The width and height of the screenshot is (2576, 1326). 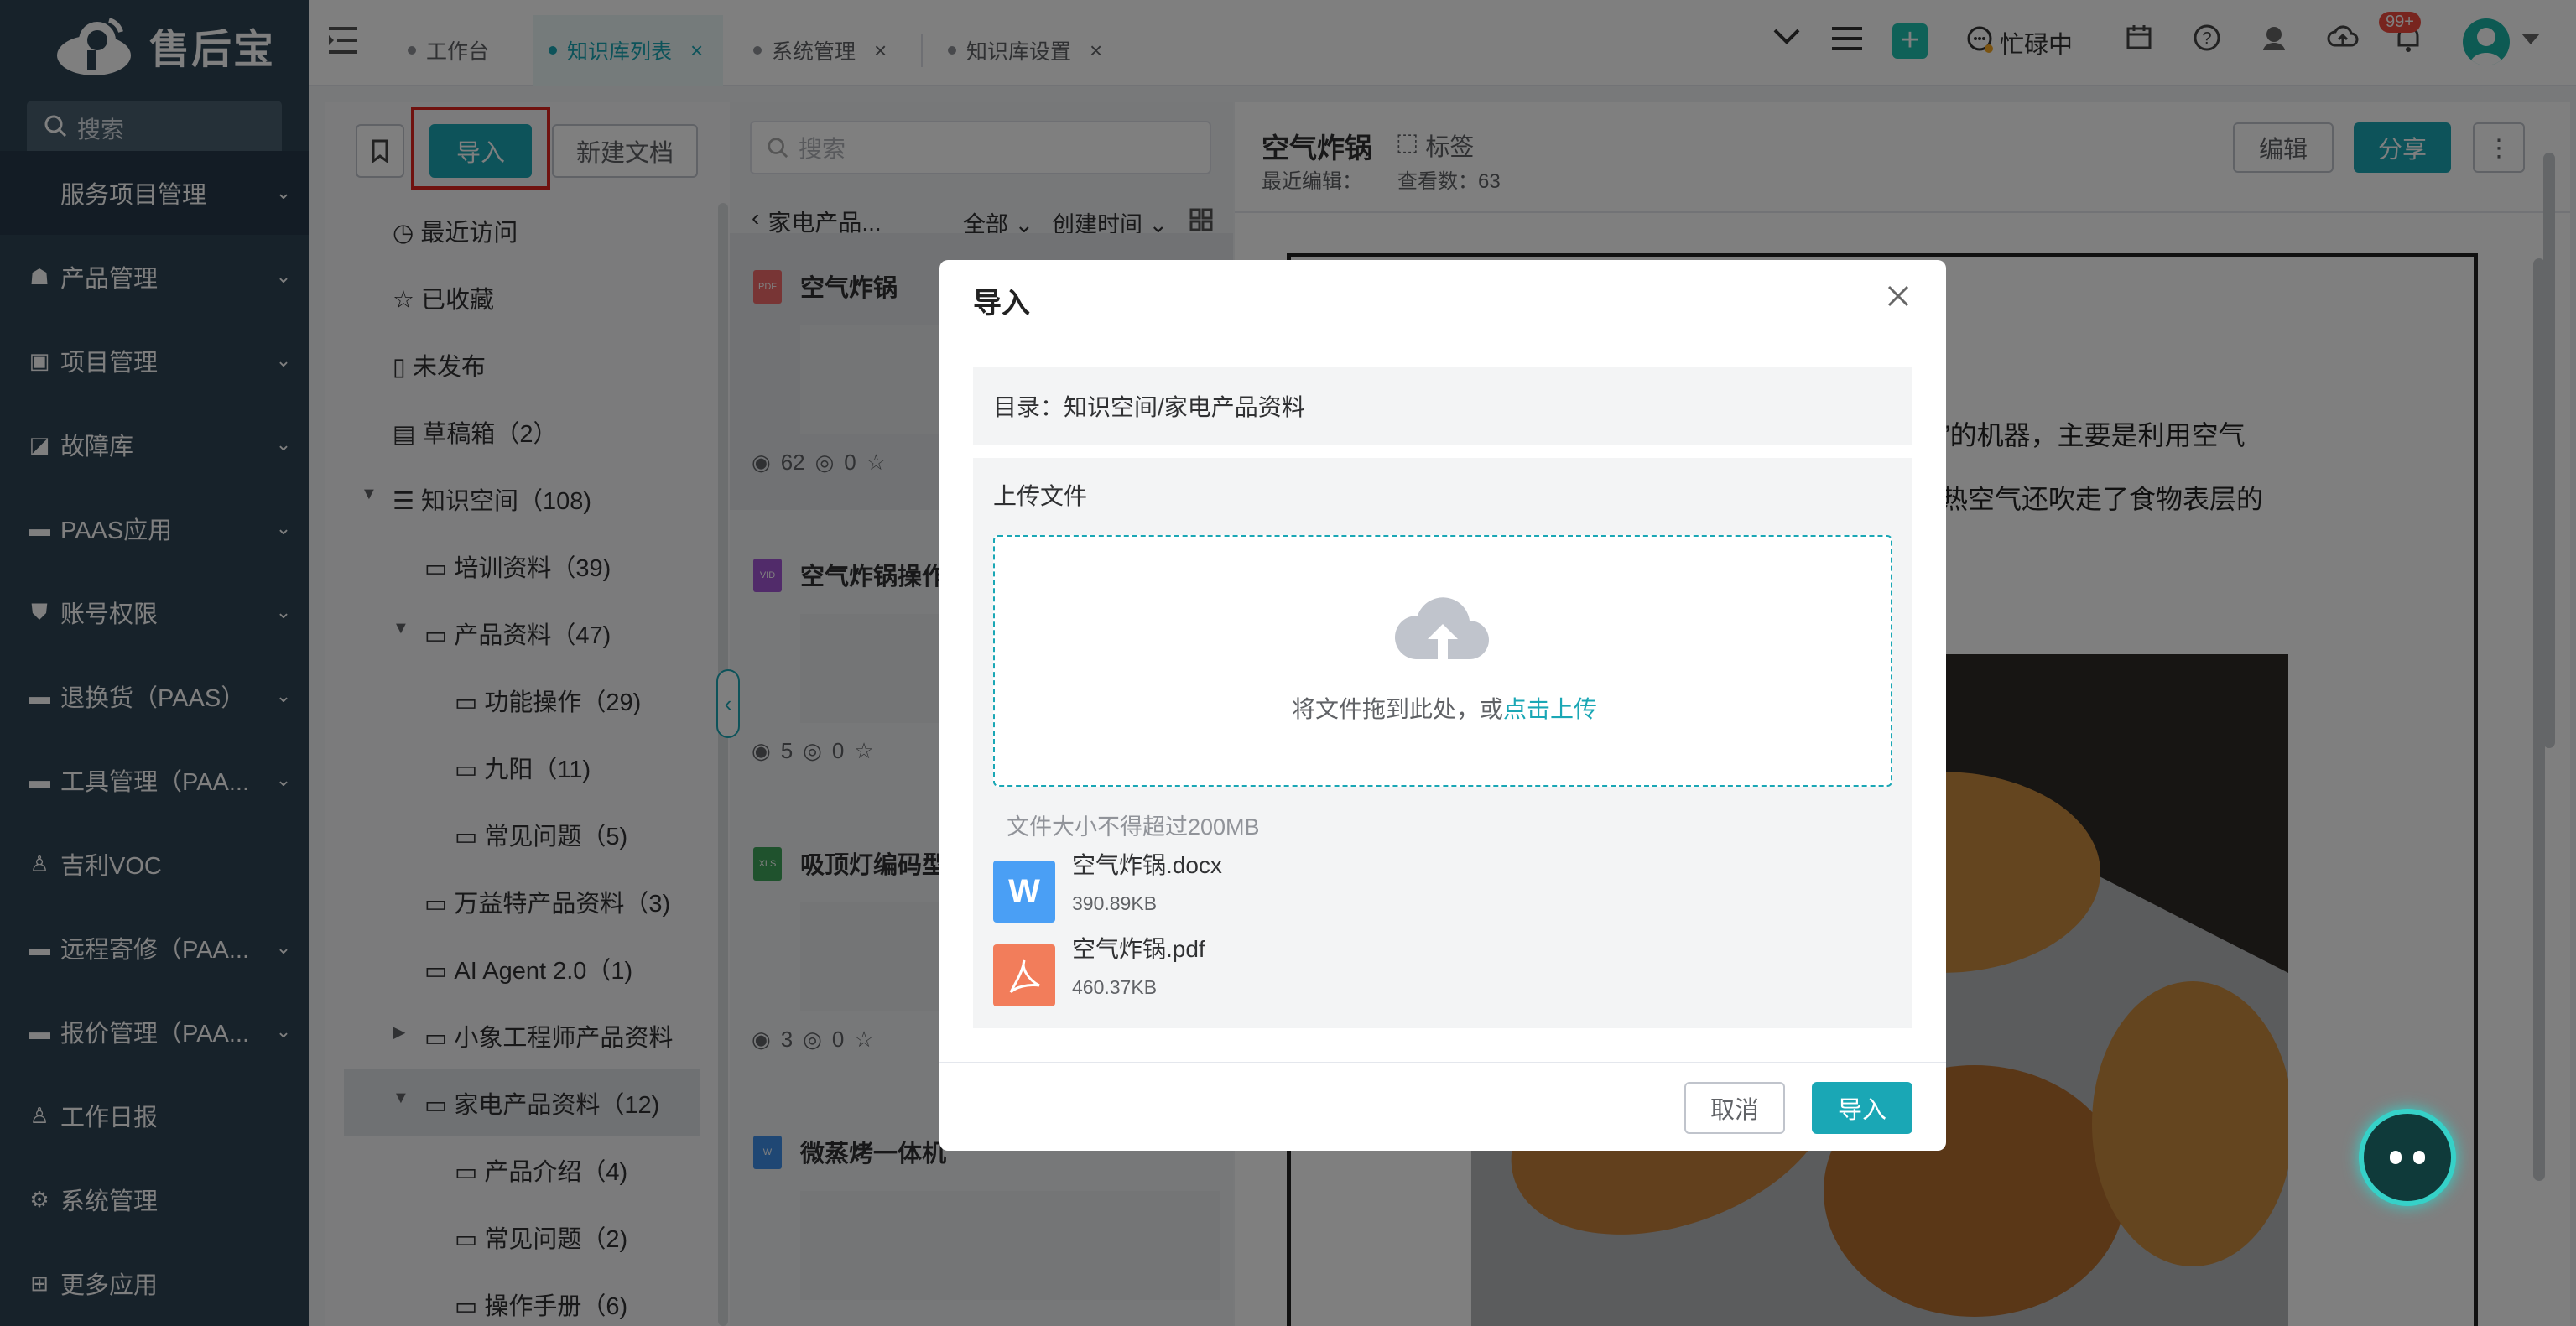 I want to click on file-name: 空气炸锅.pdf, so click(x=1138, y=949).